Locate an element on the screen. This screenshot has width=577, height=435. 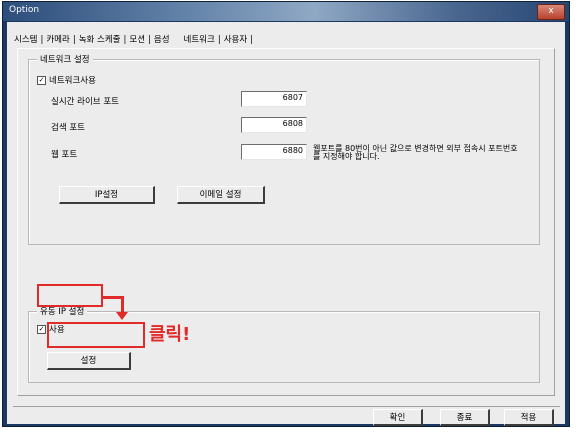
tab-motion: 모션 is located at coordinates (137, 40).